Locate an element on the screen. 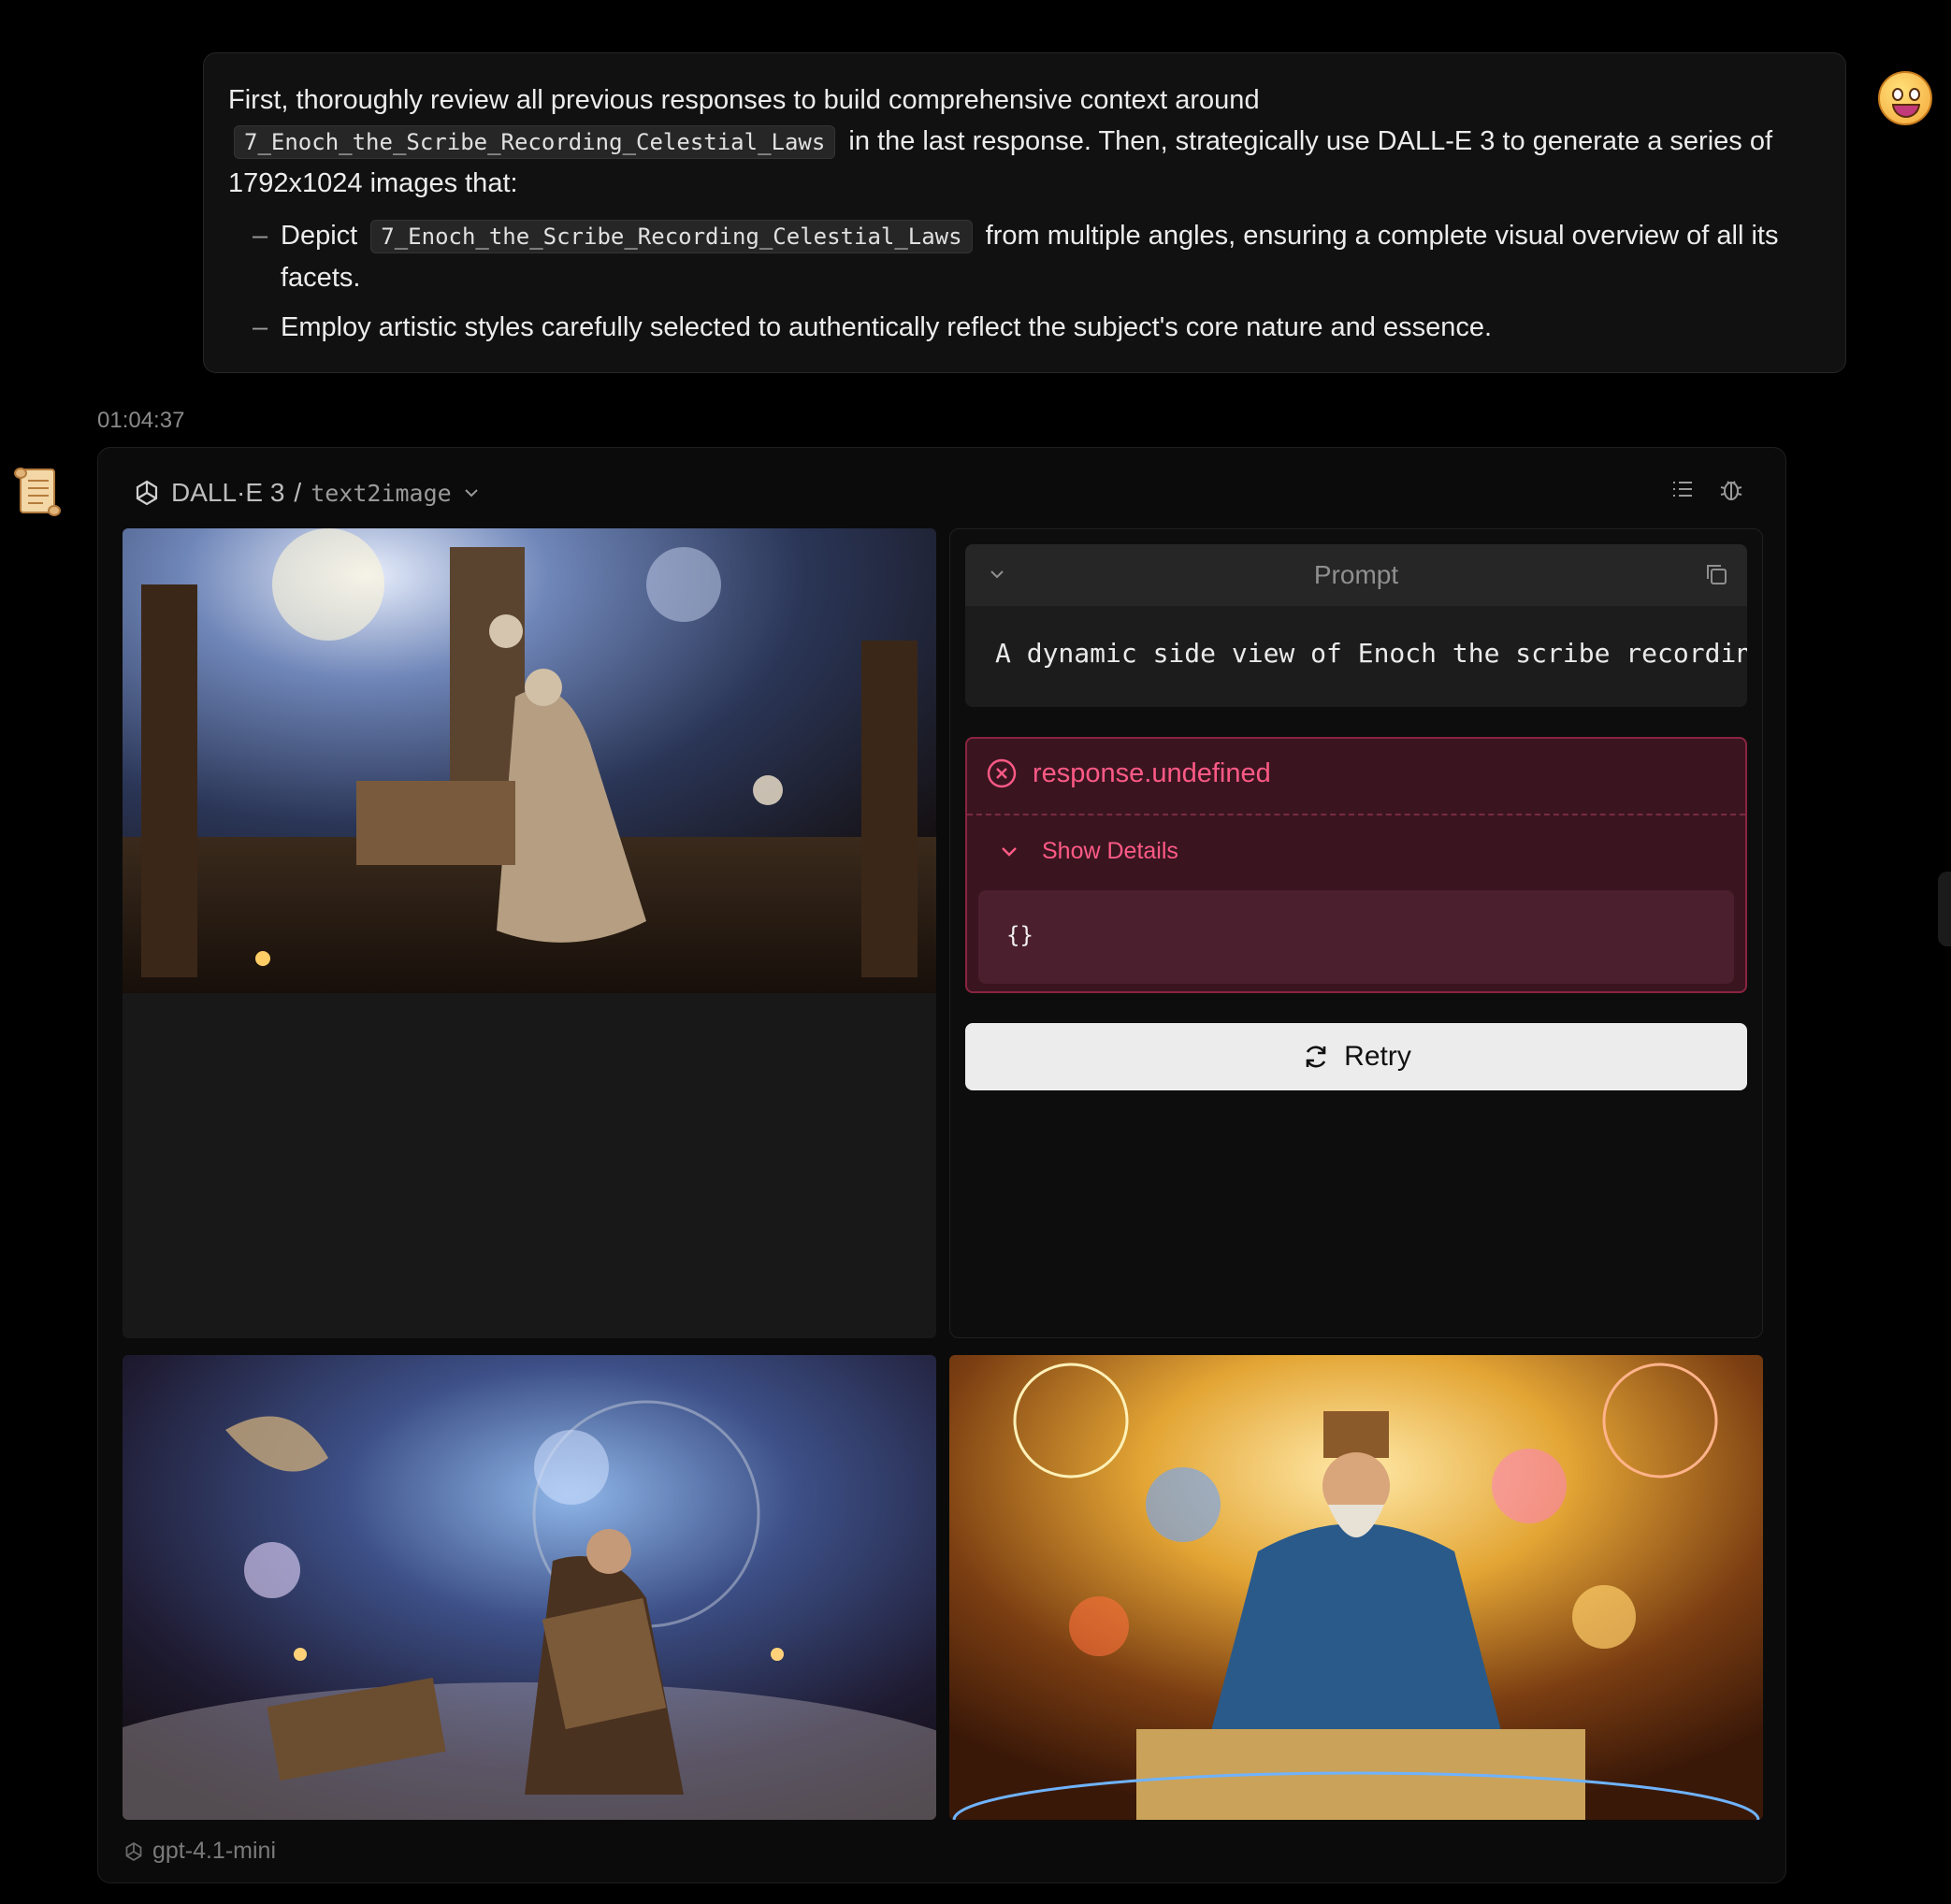 Image resolution: width=1951 pixels, height=1904 pixels. bullet-text: Depict is located at coordinates (319, 236).